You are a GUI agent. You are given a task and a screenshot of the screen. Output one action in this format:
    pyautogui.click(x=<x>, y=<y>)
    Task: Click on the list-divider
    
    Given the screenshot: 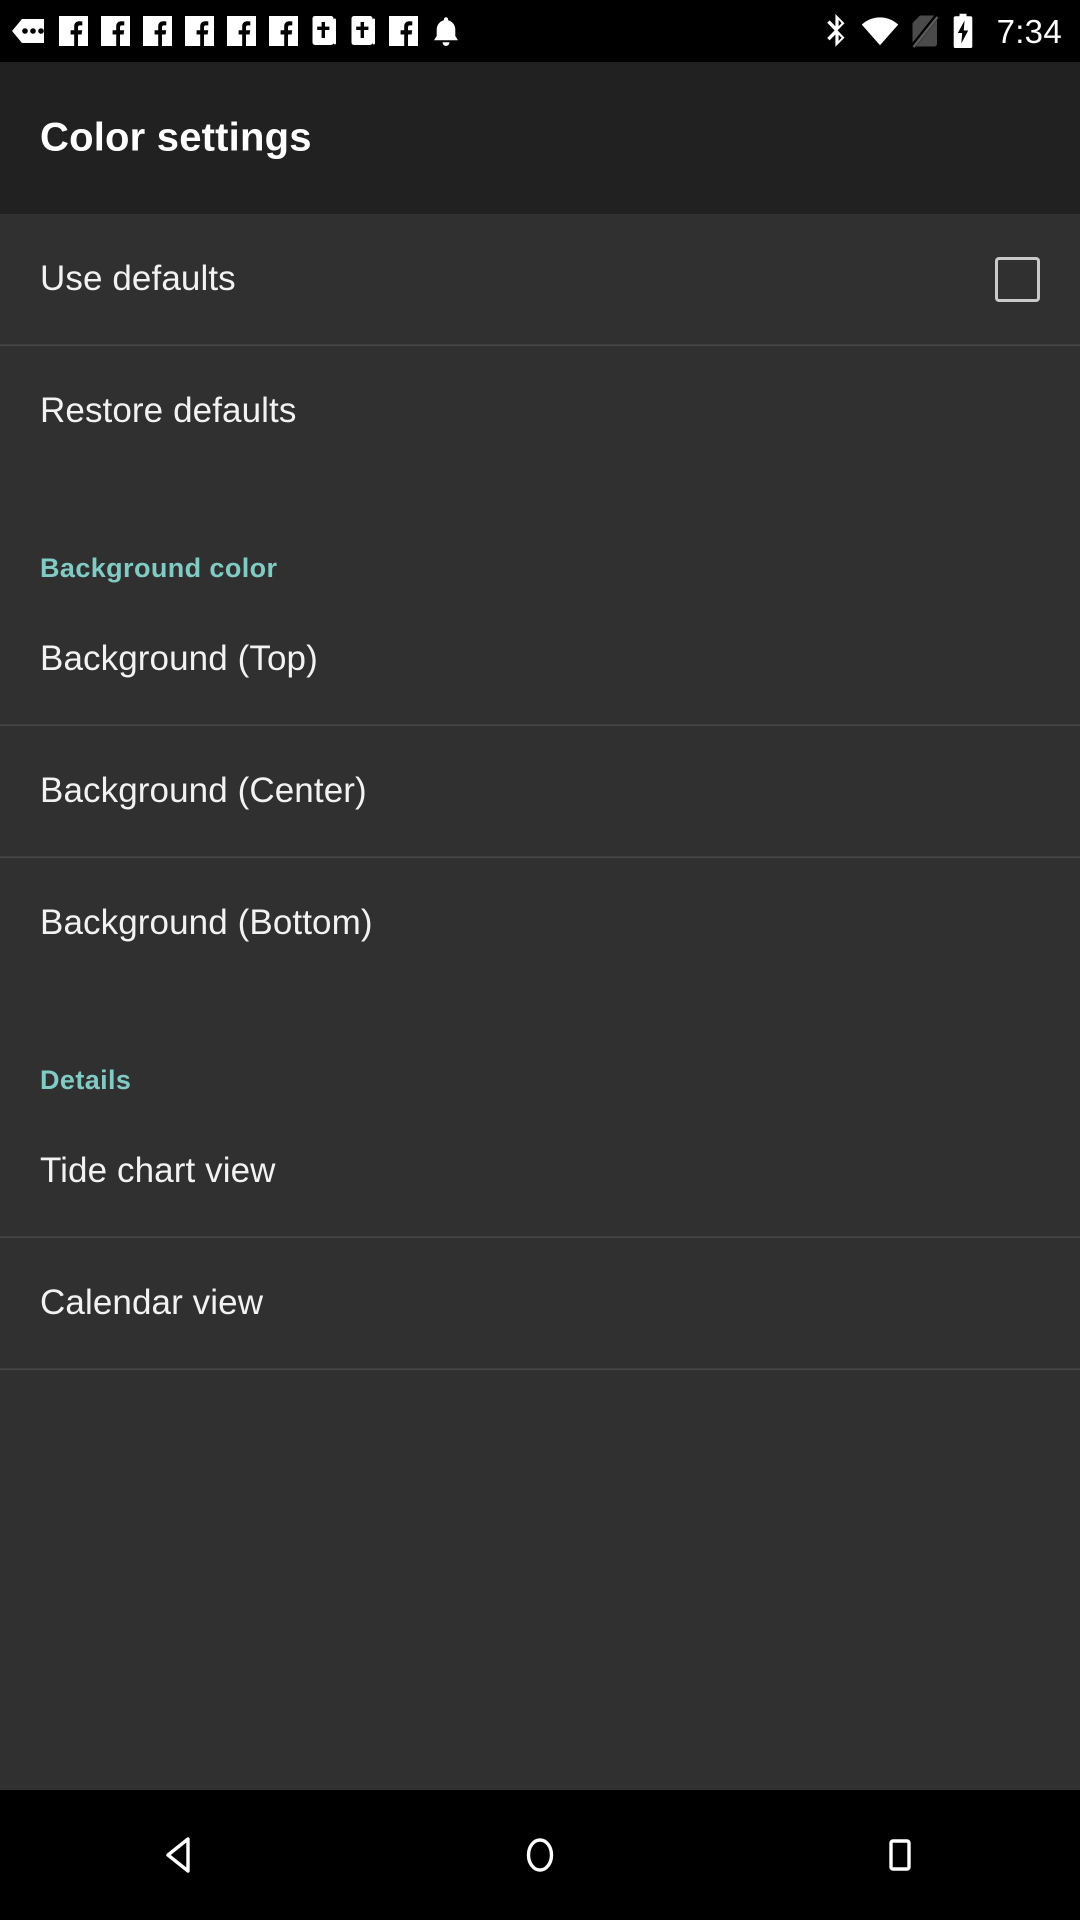 What is the action you would take?
    pyautogui.click(x=540, y=1369)
    